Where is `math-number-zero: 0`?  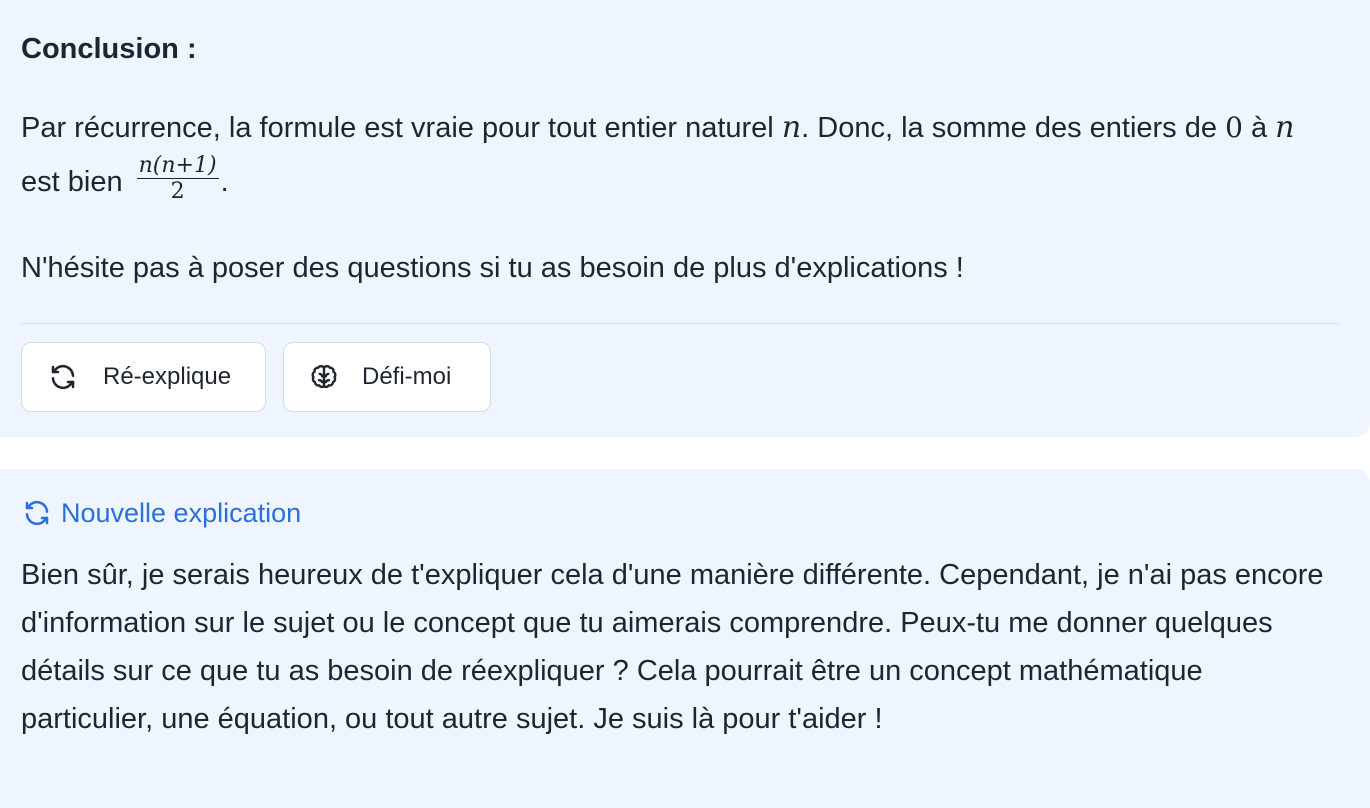 math-number-zero: 0 is located at coordinates (1234, 127).